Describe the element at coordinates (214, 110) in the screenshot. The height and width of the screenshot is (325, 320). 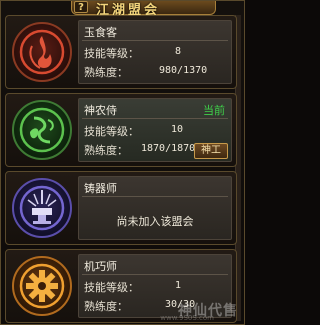
I see `current-badge: 当前` at that location.